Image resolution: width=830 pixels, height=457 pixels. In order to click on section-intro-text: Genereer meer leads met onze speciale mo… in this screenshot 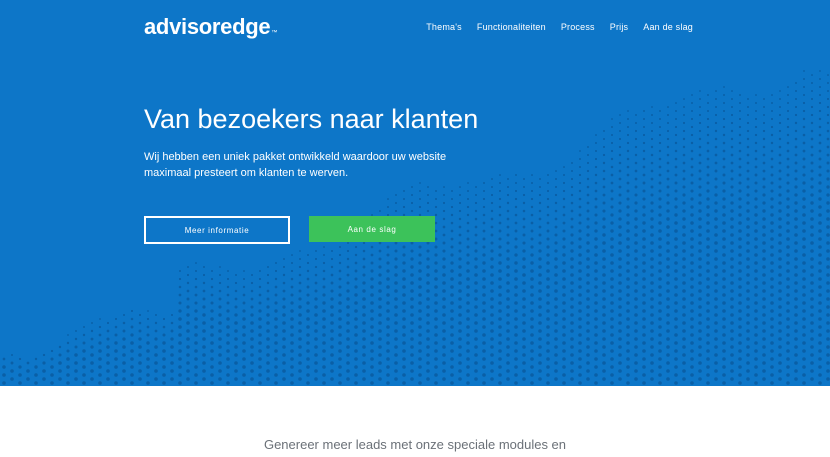, I will do `click(415, 444)`.